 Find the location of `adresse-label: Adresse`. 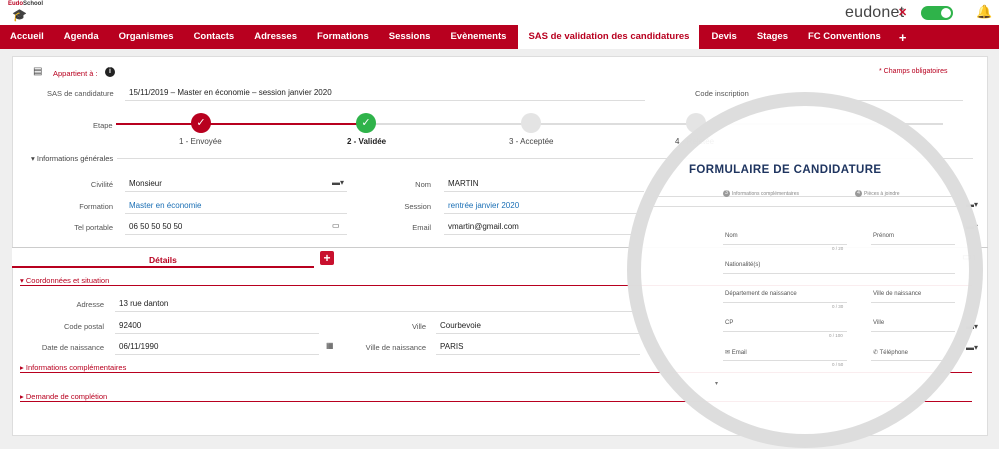

adresse-label: Adresse is located at coordinates (90, 304).